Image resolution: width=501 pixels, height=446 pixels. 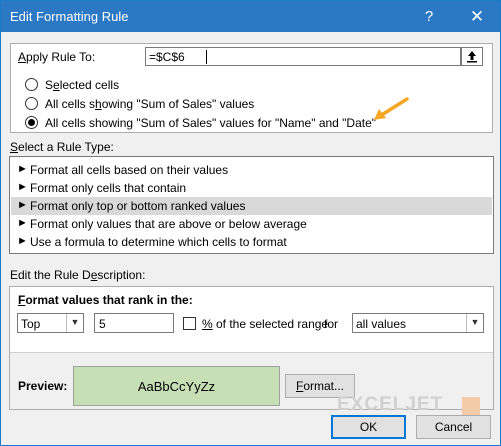 I want to click on apply-rule-label-text: pply Rule To:, so click(x=61, y=57).